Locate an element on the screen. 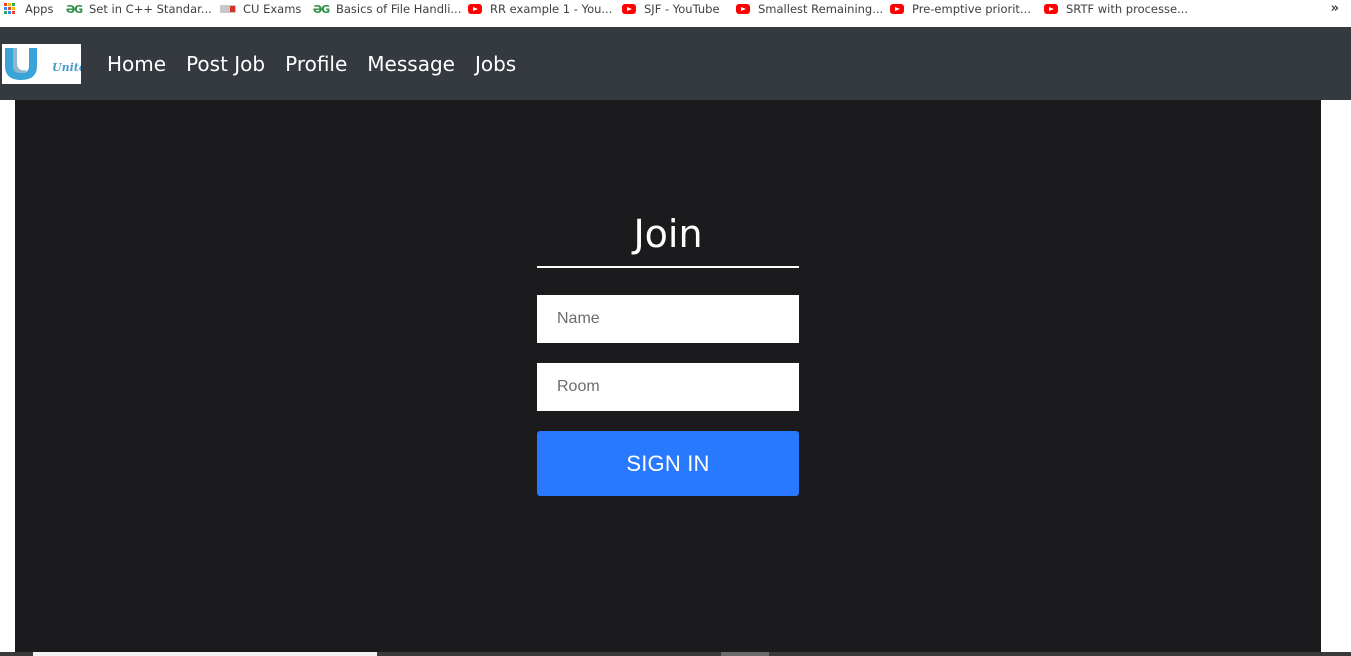 The image size is (1351, 656). horizontal-scrollbar is located at coordinates (675, 654).